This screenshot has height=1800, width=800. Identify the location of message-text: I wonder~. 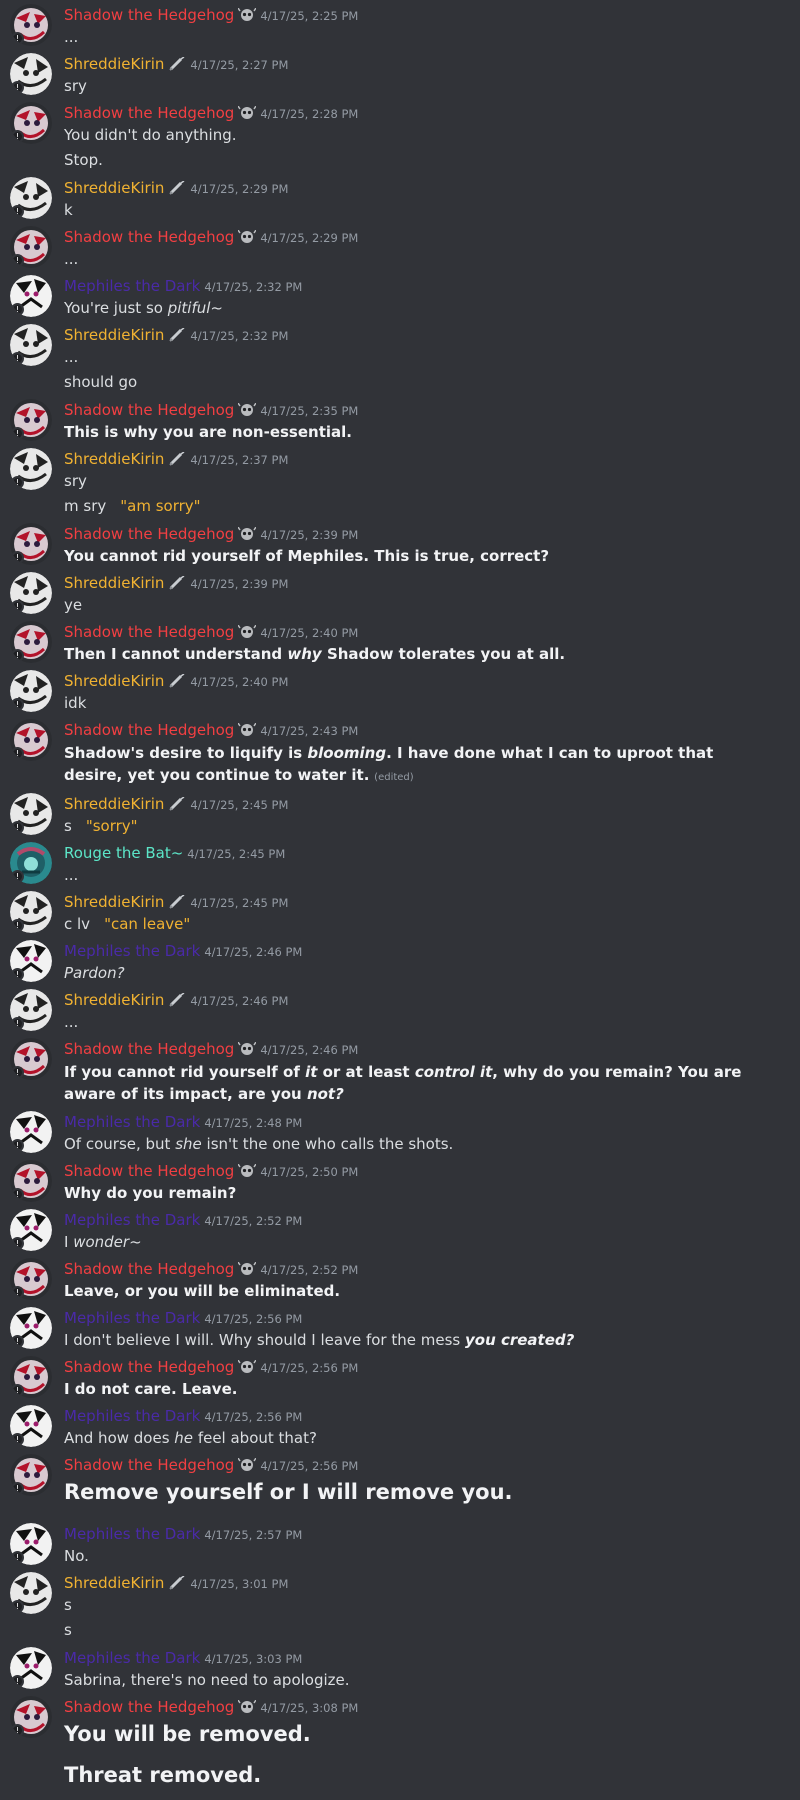
(103, 1242).